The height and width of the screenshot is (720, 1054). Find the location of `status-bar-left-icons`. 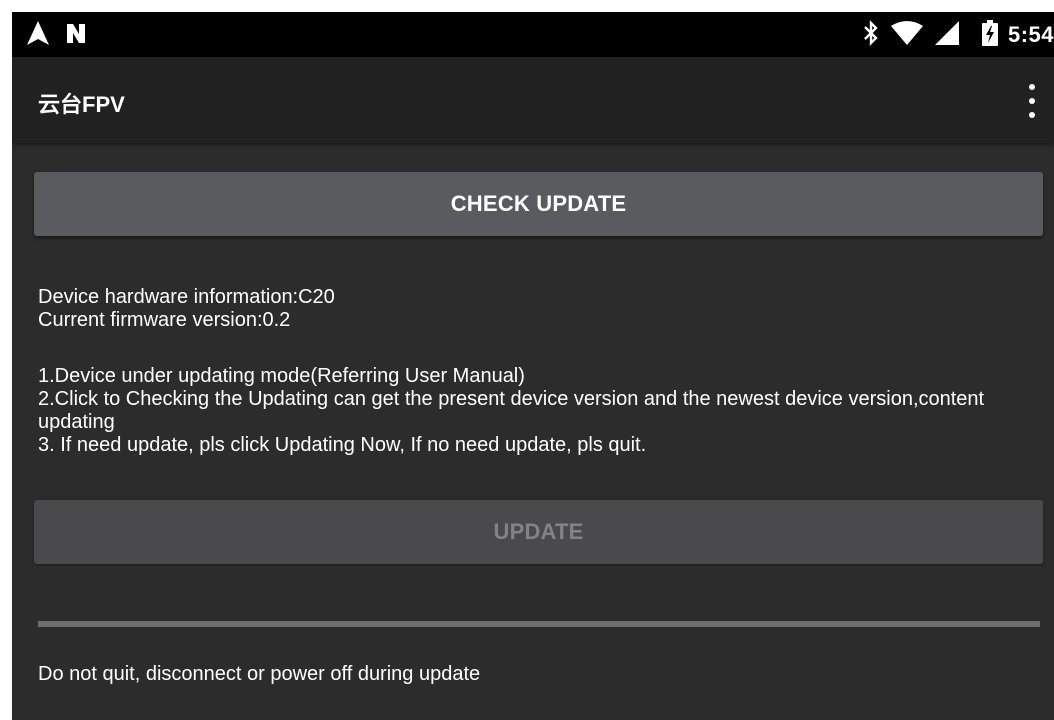

status-bar-left-icons is located at coordinates (57, 35).